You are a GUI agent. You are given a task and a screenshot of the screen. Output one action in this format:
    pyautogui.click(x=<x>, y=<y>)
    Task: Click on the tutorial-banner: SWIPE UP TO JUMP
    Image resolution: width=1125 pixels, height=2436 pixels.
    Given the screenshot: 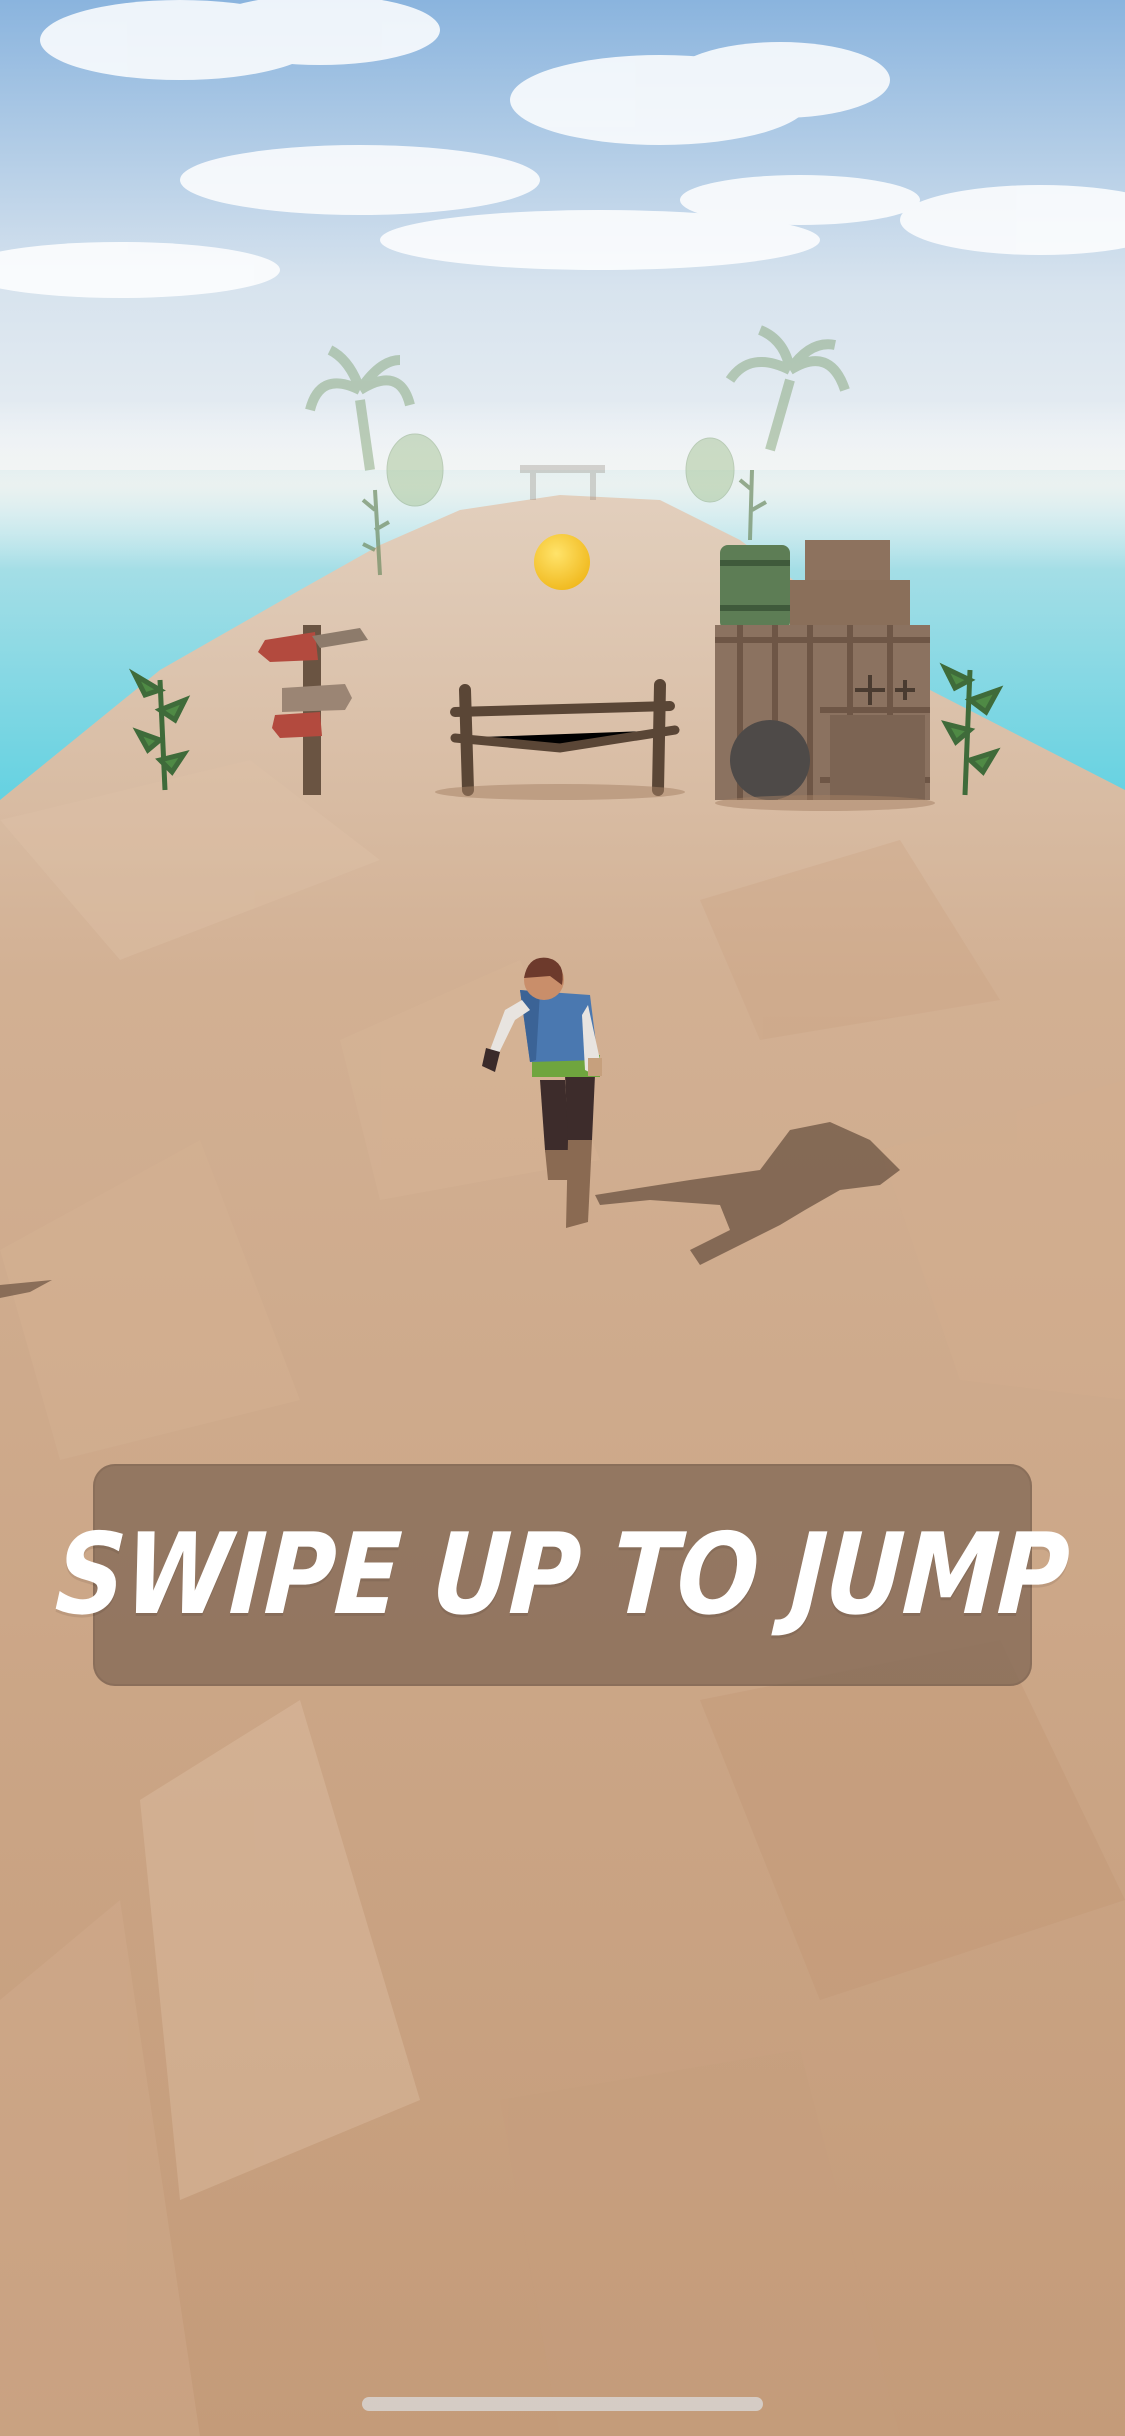 What is the action you would take?
    pyautogui.click(x=562, y=1575)
    